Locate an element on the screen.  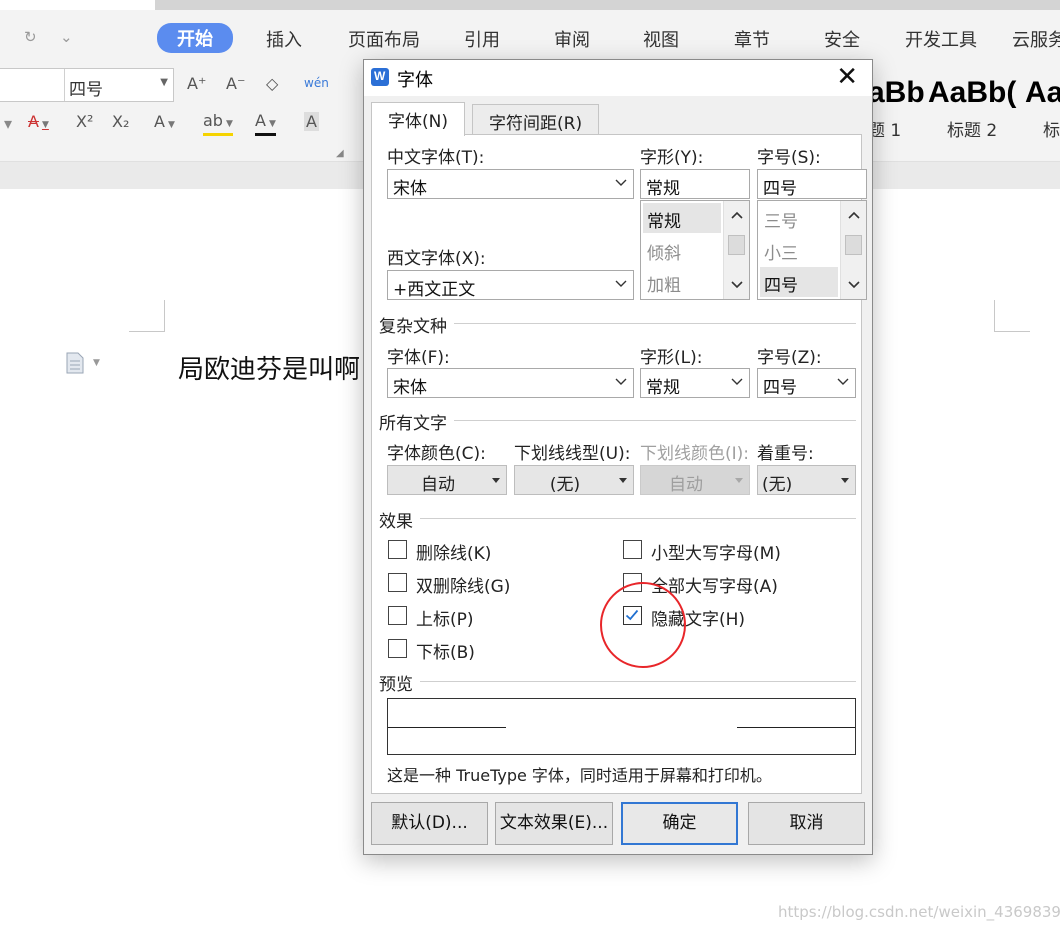
tab-cloud: 云服务 is located at coordinates (1036, 39).